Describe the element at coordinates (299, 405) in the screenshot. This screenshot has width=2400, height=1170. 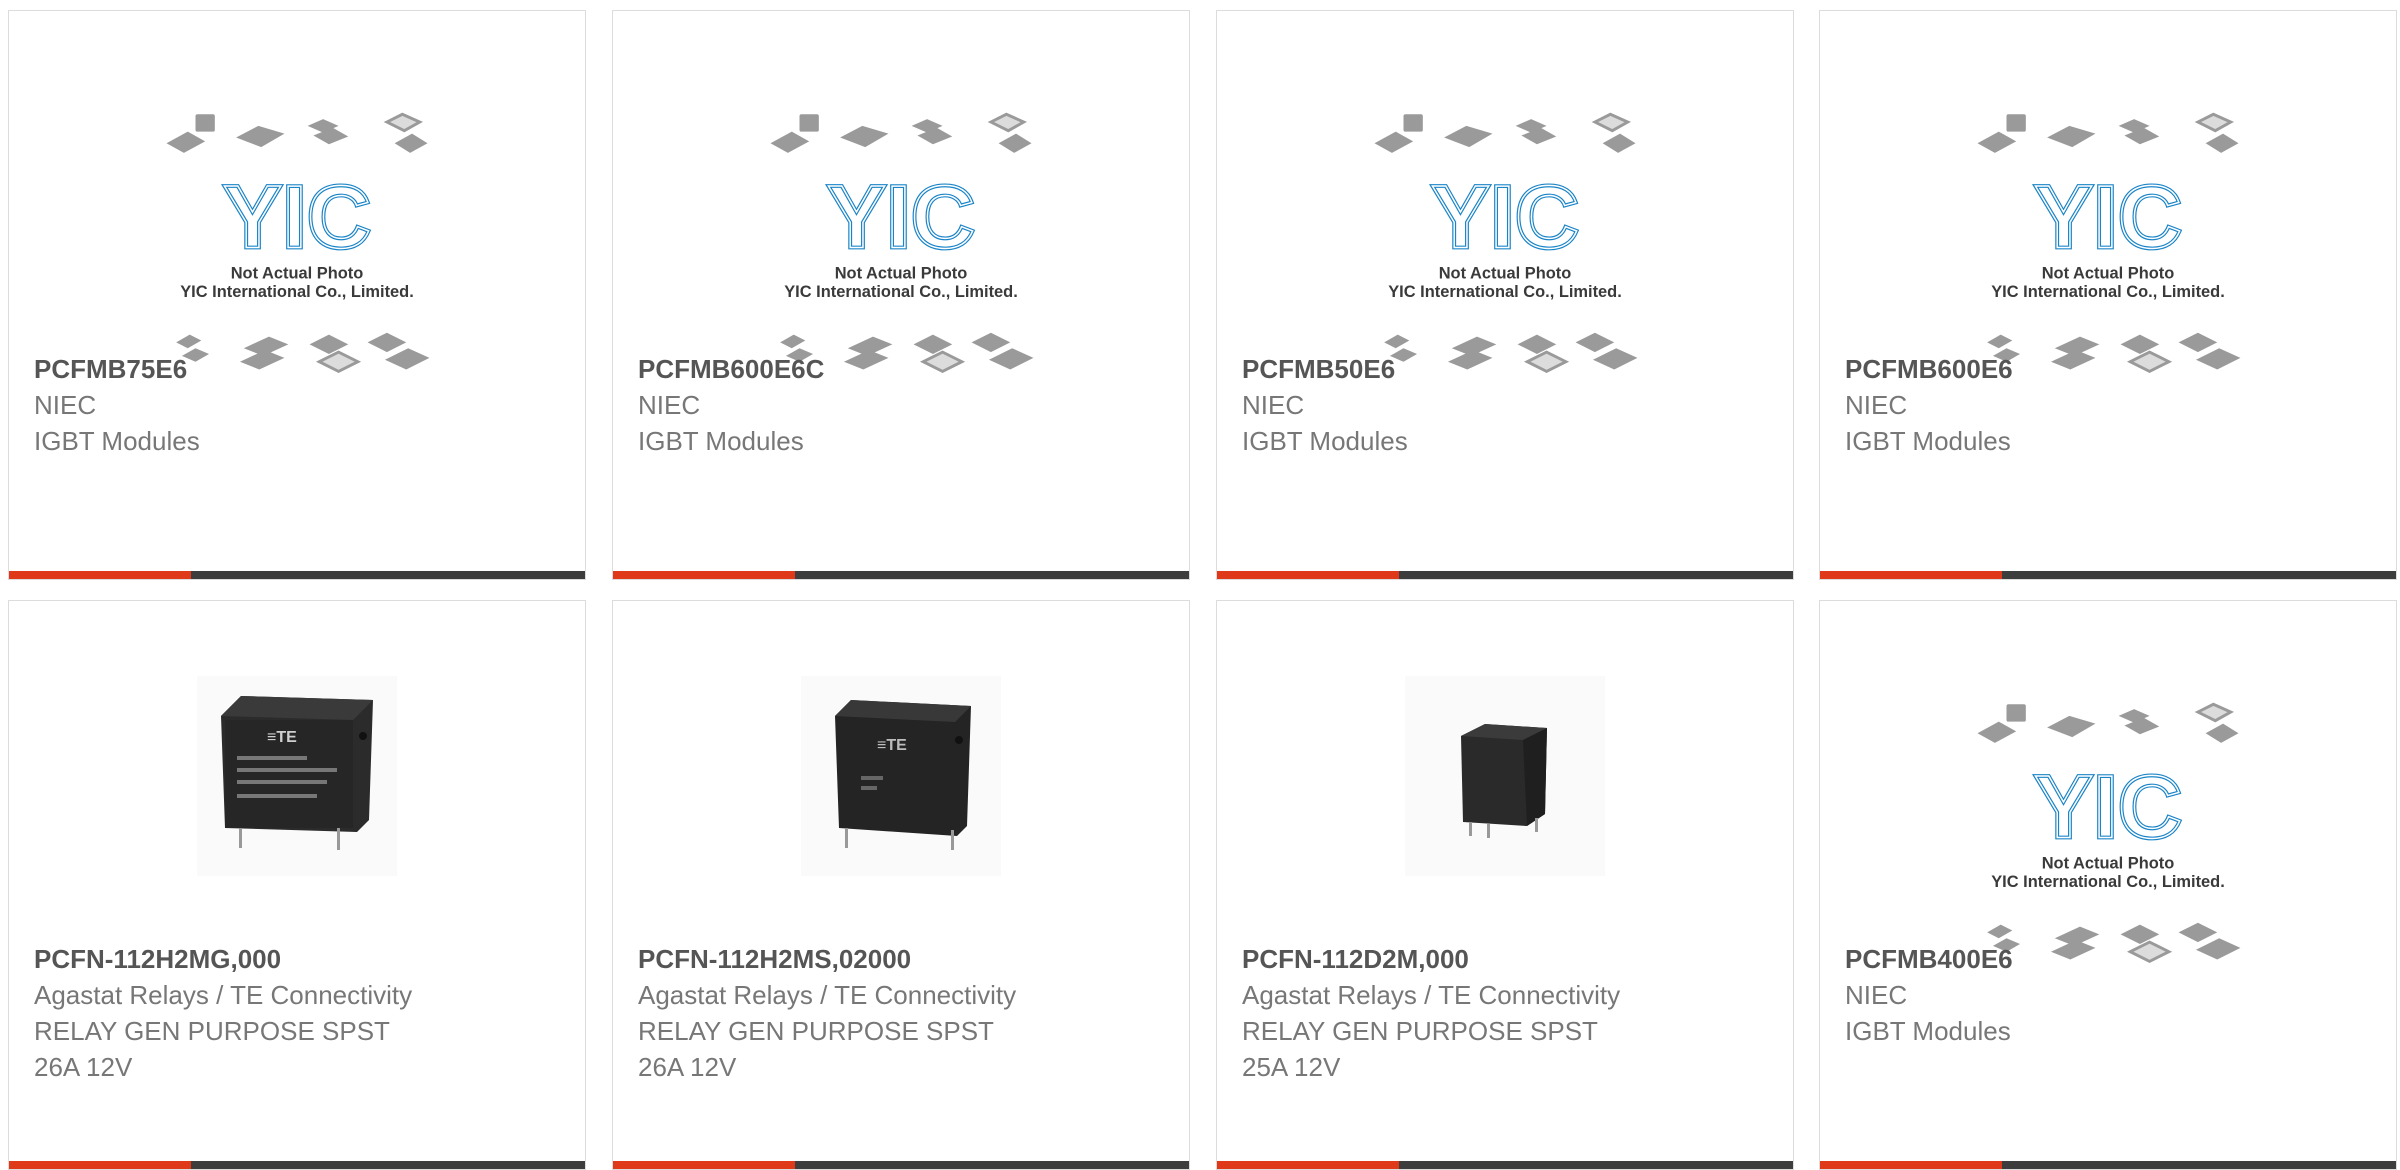
I see `product-info: PCFMB75E6 NIEC IGBT Modules` at that location.